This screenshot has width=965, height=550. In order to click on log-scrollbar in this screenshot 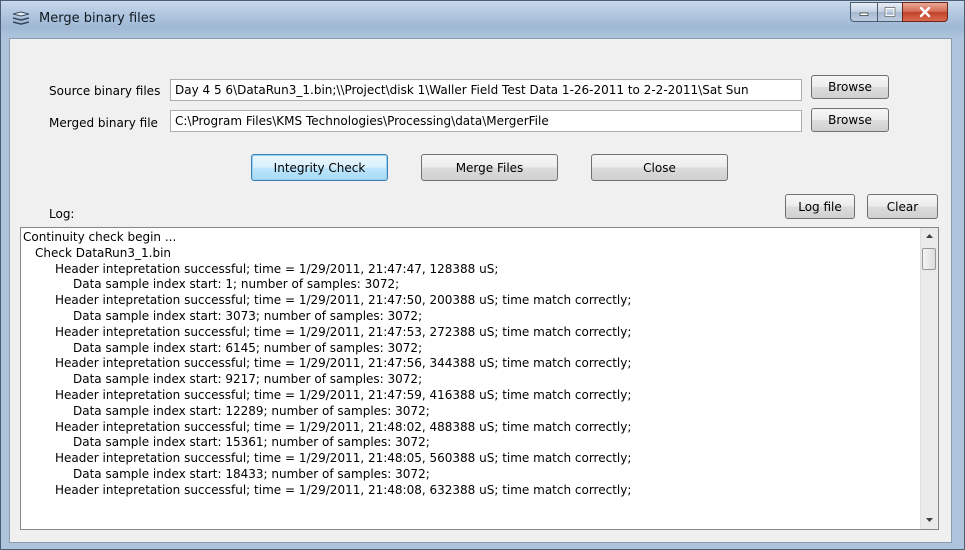, I will do `click(929, 378)`.